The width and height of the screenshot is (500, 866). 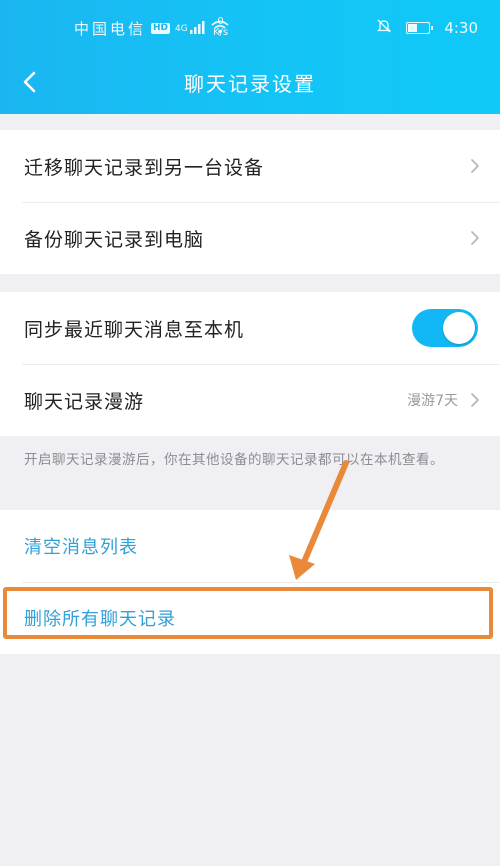 I want to click on sync-toggle, so click(x=445, y=328).